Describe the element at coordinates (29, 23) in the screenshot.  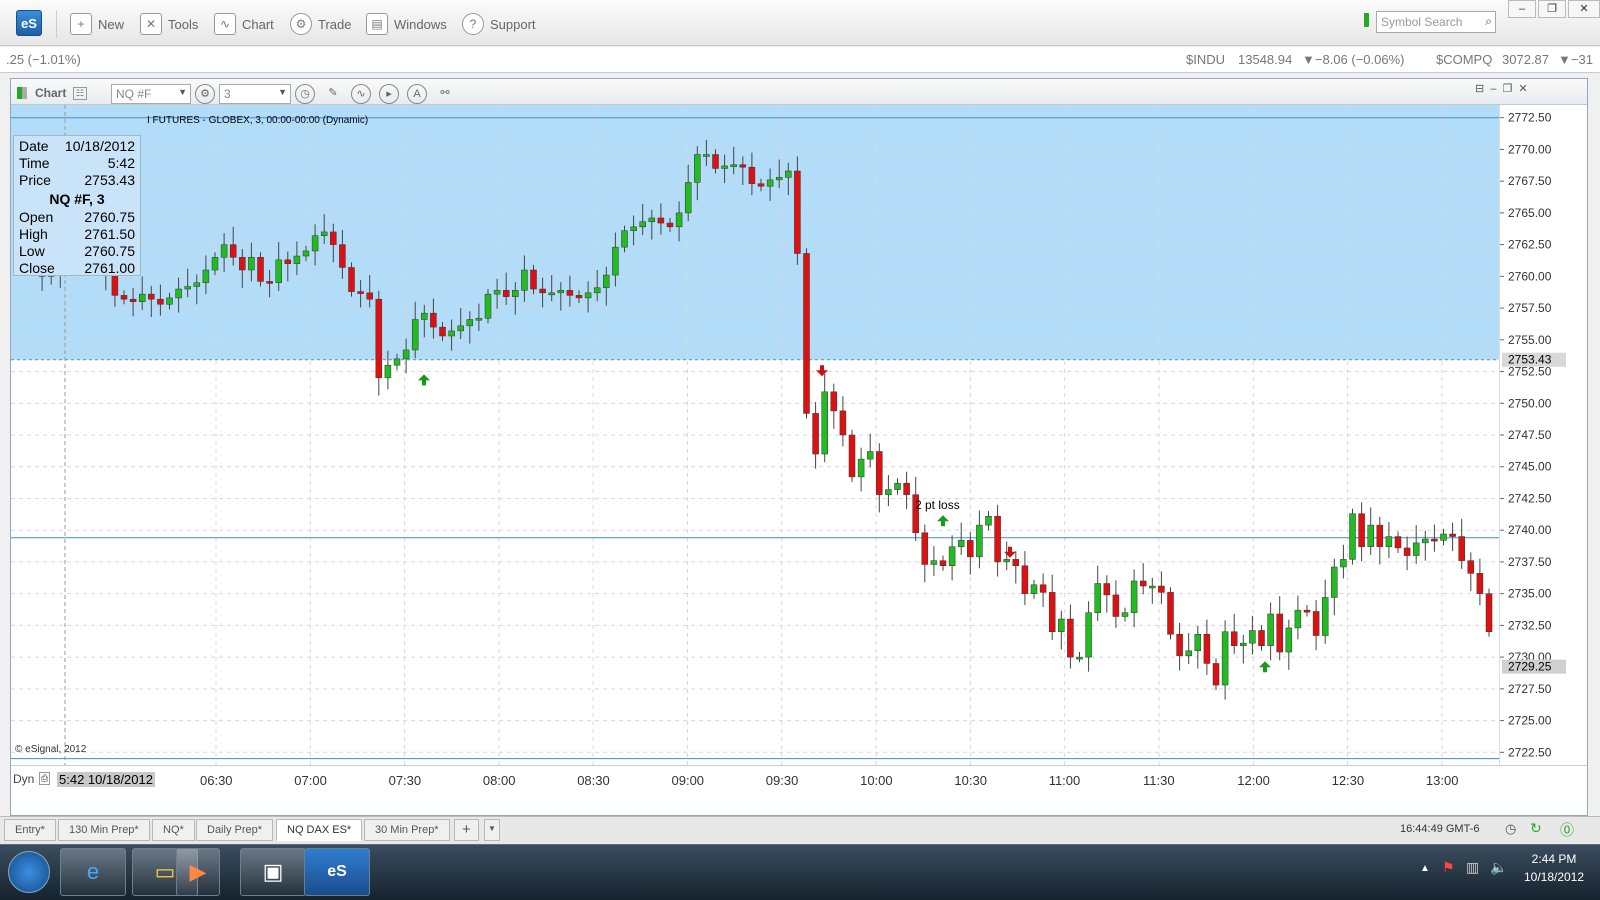
I see `app-logo: eS` at that location.